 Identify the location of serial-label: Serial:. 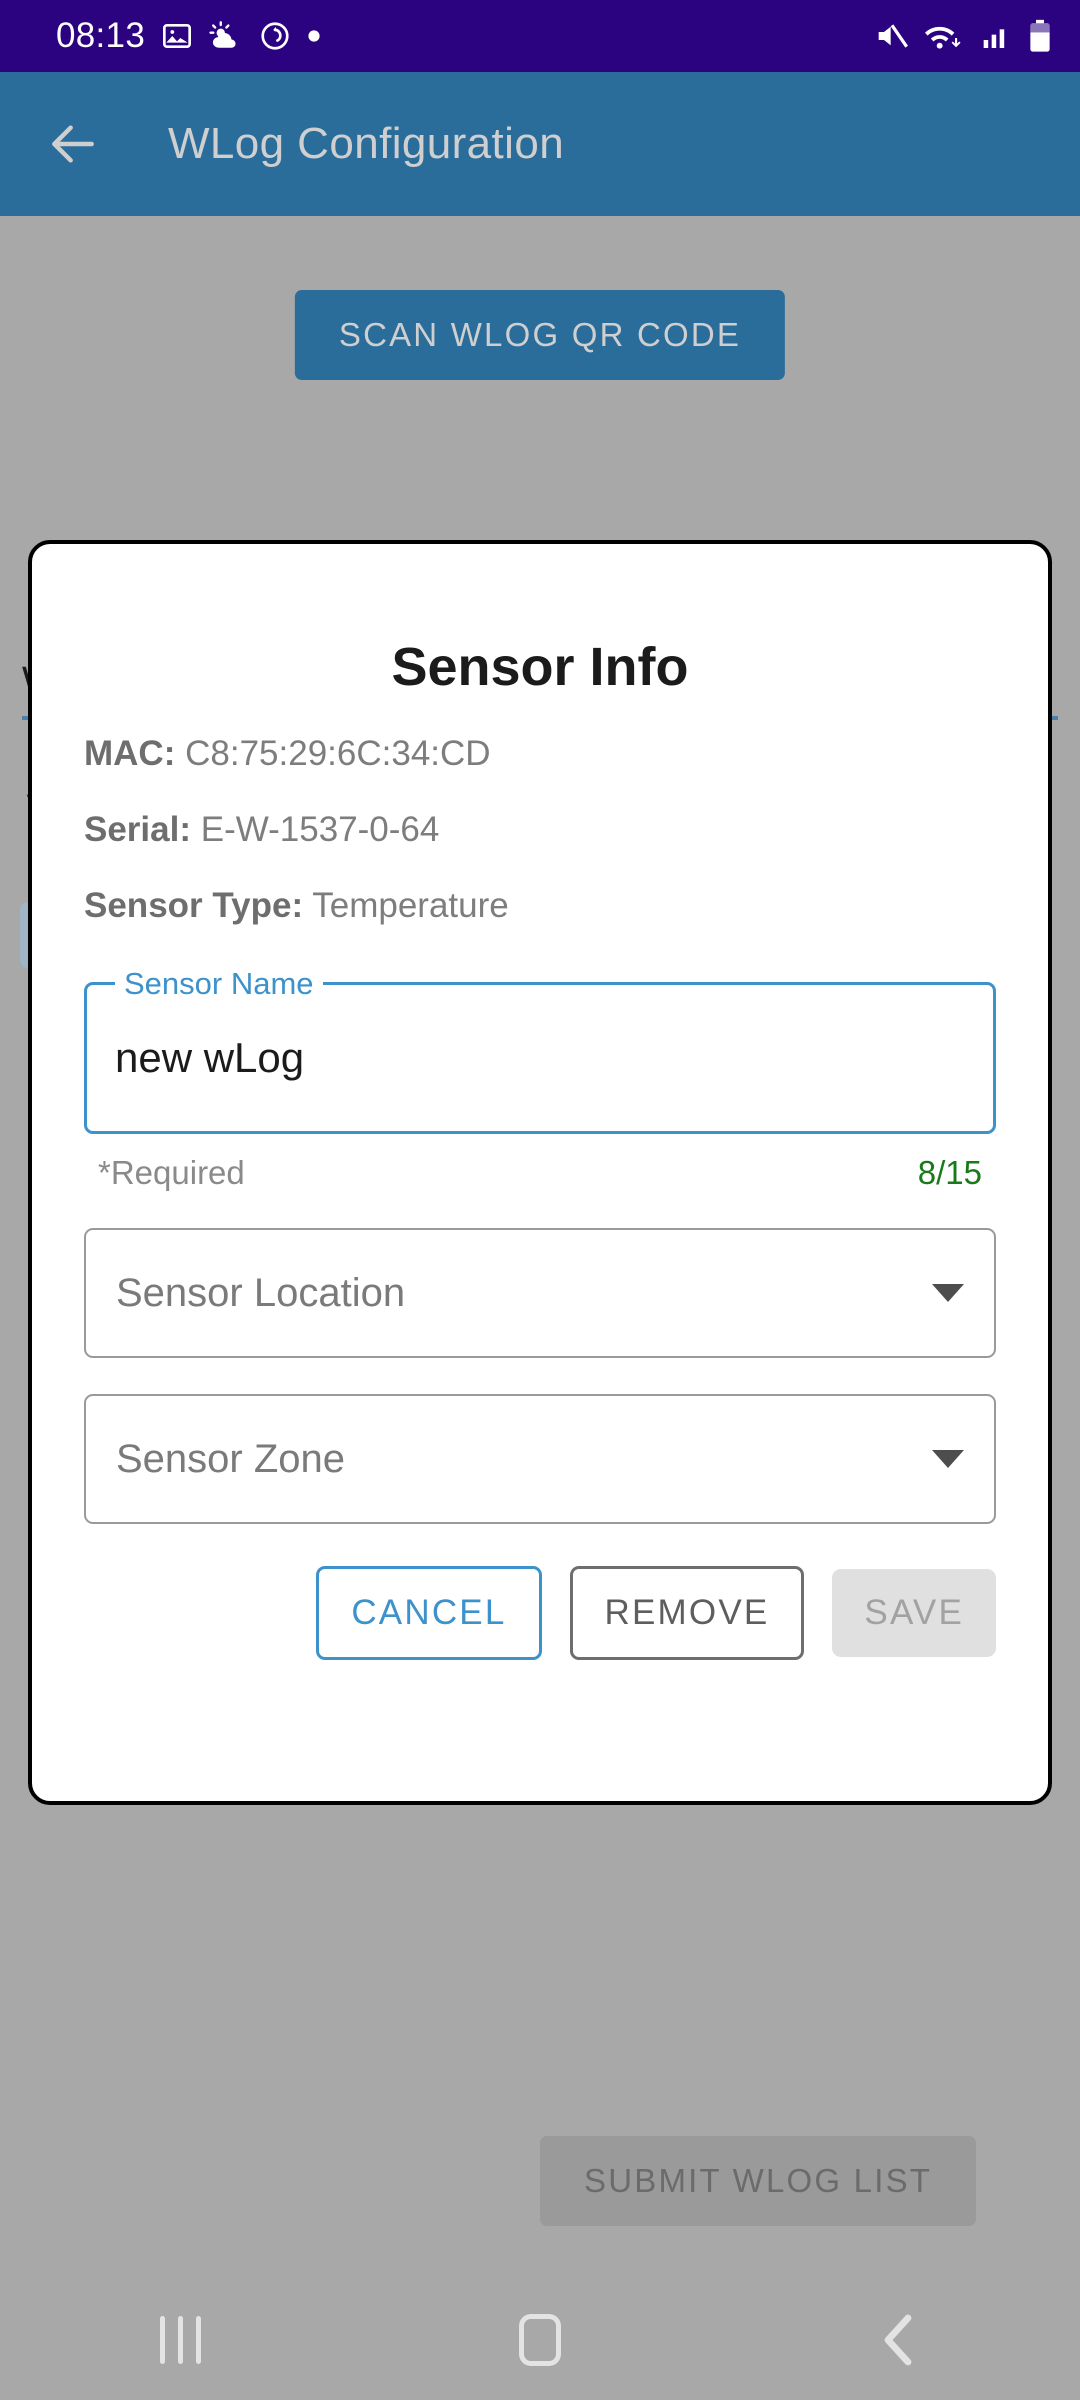
(137, 829).